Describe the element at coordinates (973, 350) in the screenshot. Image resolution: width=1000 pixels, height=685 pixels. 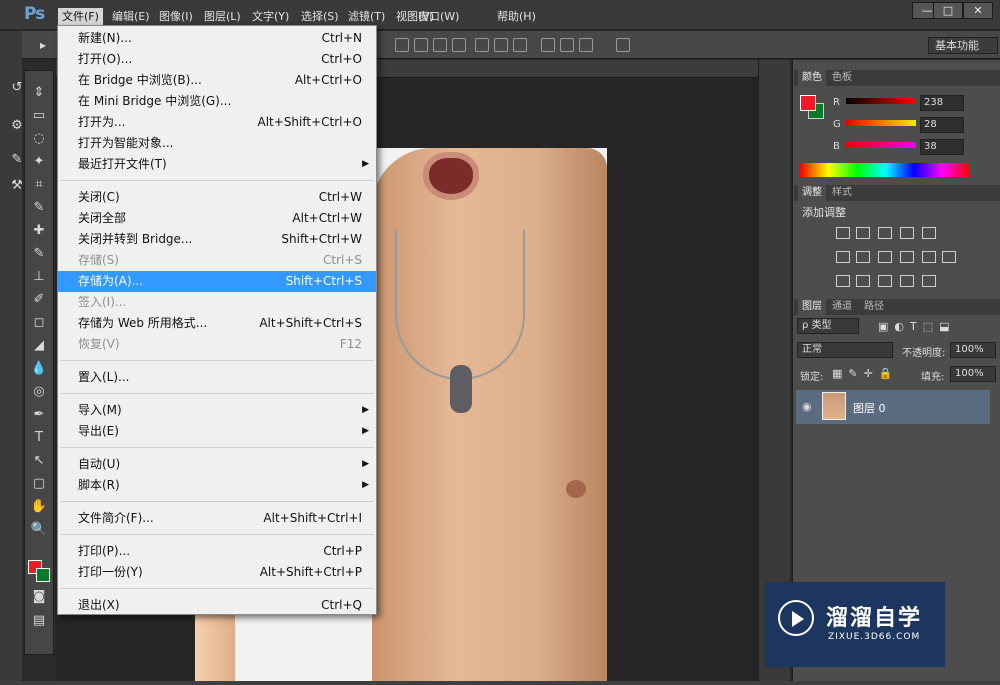
I see `opacity-input: 100%` at that location.